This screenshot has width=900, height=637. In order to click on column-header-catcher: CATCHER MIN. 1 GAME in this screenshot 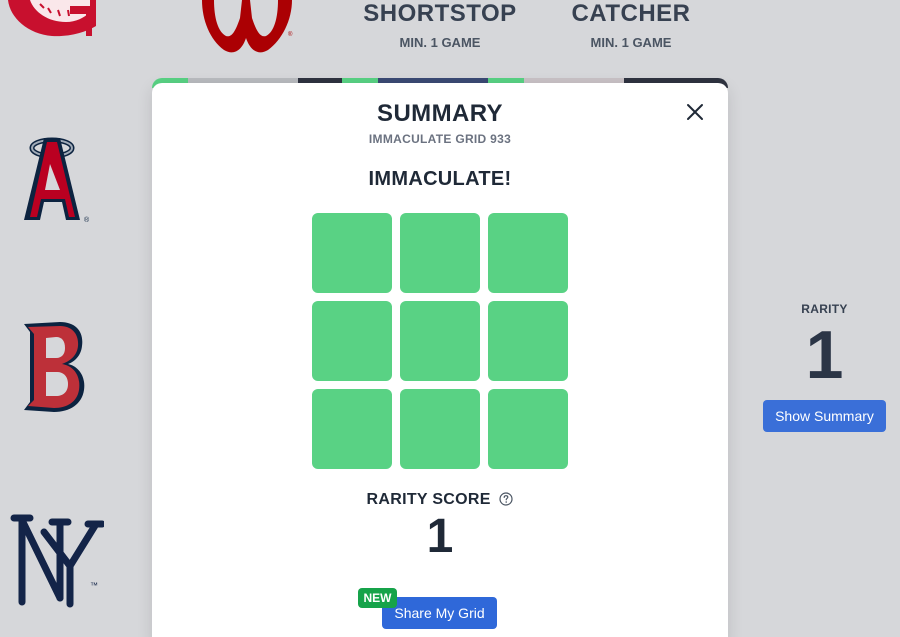, I will do `click(631, 25)`.